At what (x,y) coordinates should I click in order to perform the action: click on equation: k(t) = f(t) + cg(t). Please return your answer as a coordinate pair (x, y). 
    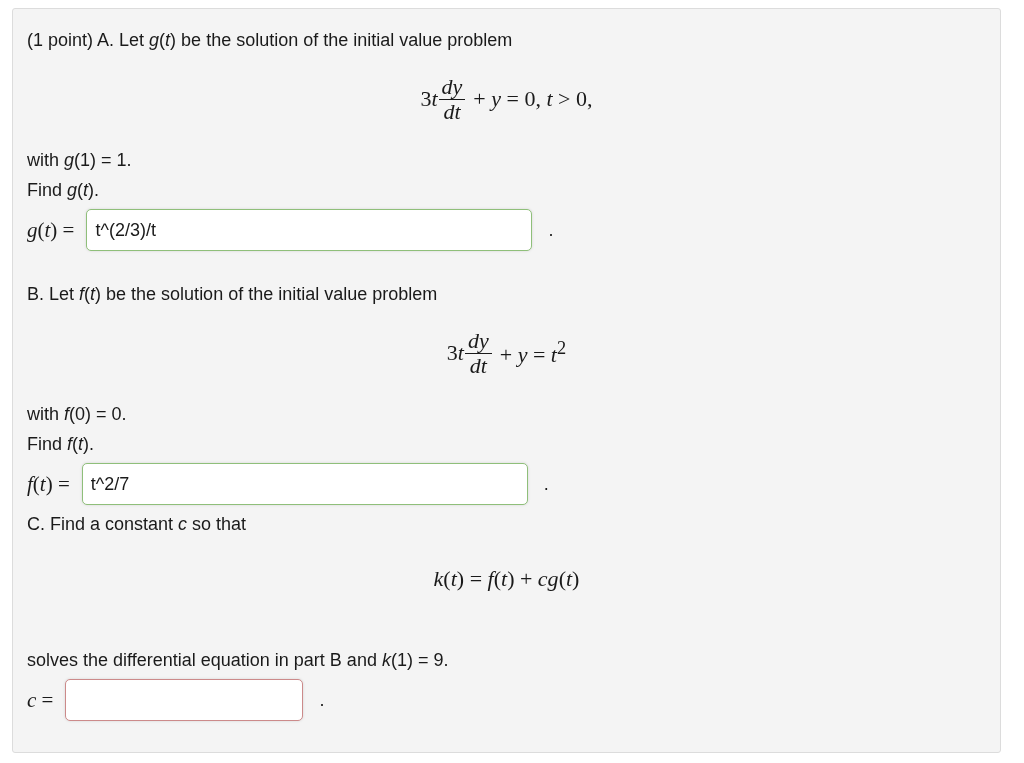
    Looking at the image, I should click on (506, 579).